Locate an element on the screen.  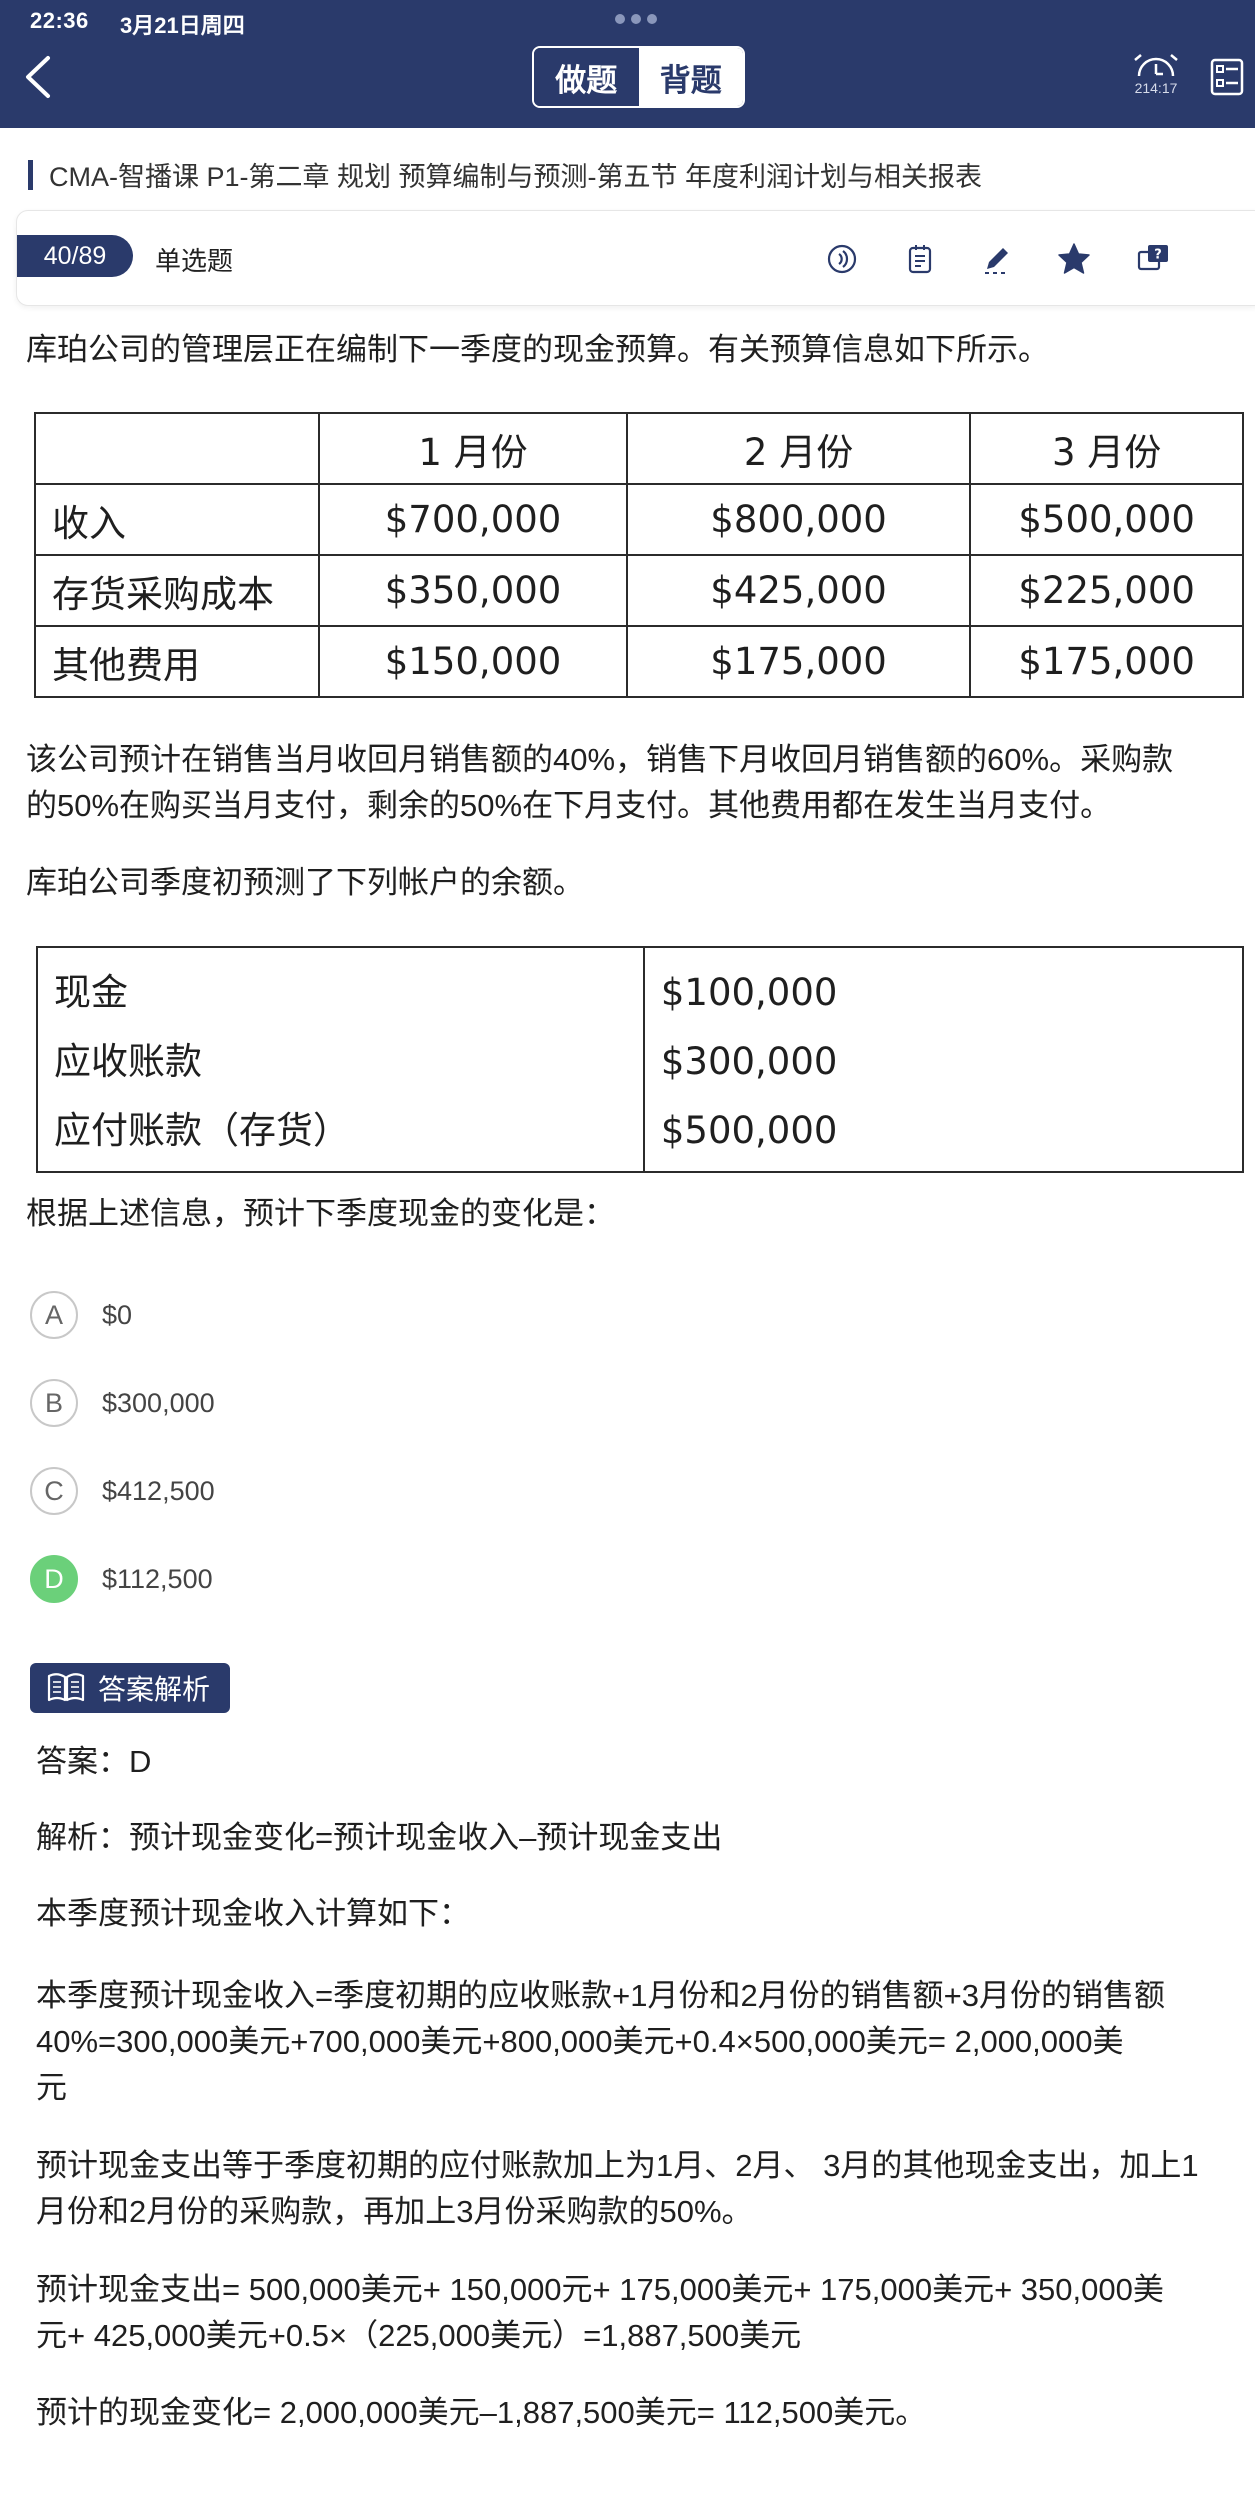
analysis-outflow-calc-line2: 元+ 425,000美元+0.5×（225,000美元）=1,887,500美元 is located at coordinates (419, 2335).